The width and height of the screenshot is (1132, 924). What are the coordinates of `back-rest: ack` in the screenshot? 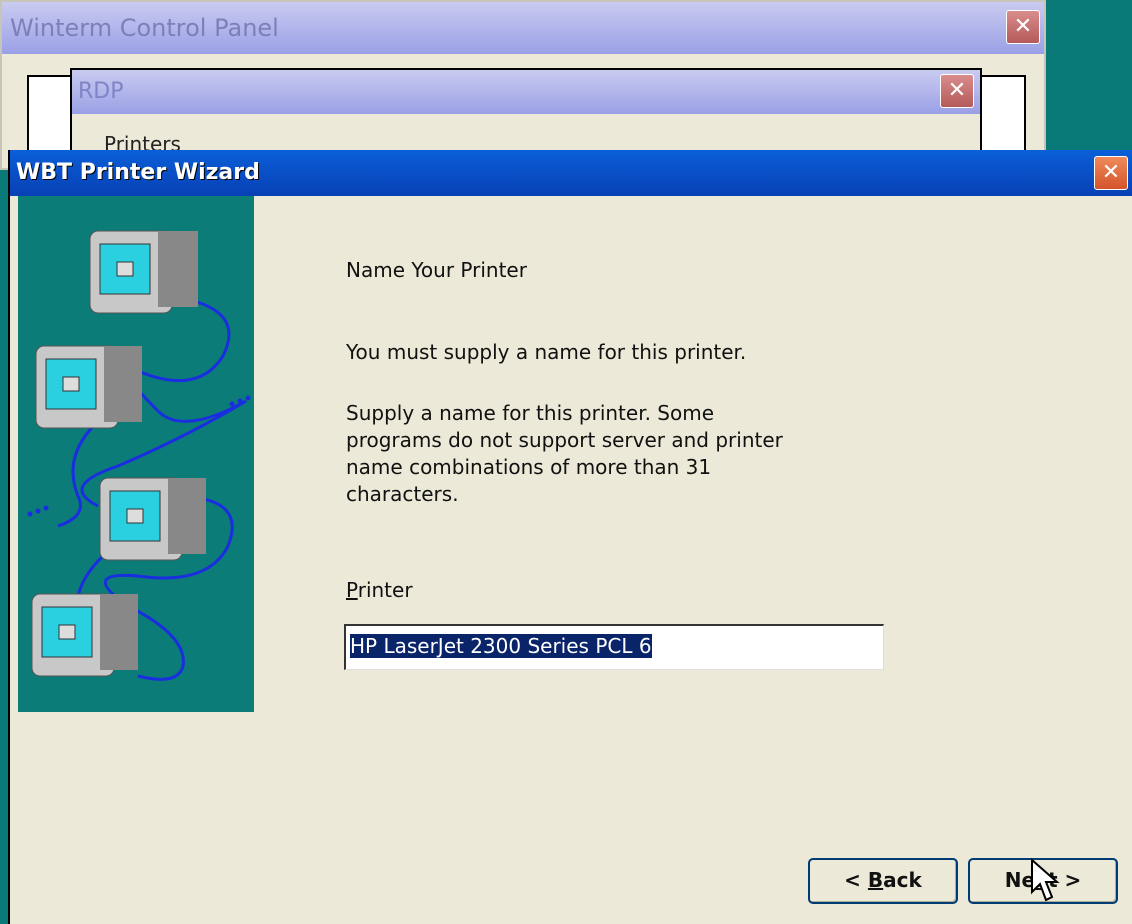 It's located at (902, 880).